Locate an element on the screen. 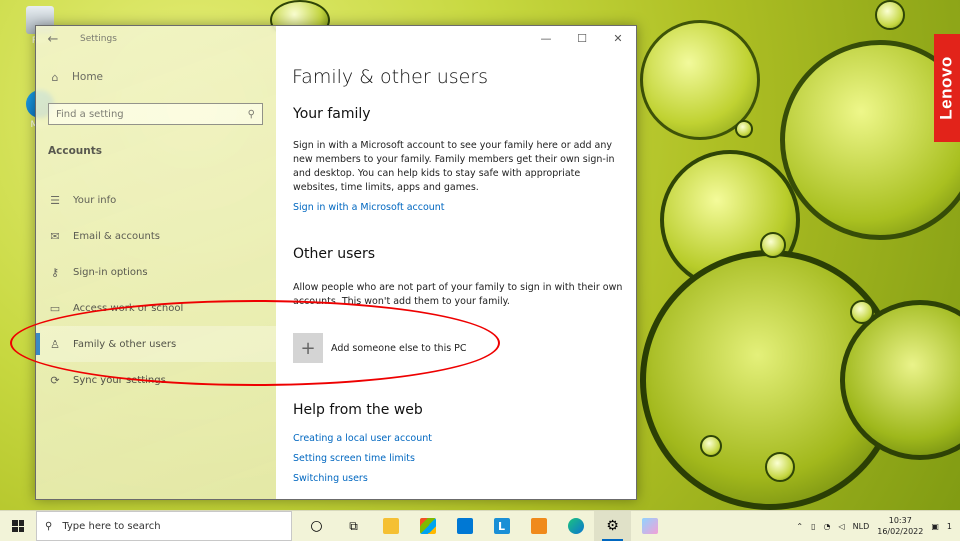 The image size is (960, 541). store-icon is located at coordinates (427, 526).